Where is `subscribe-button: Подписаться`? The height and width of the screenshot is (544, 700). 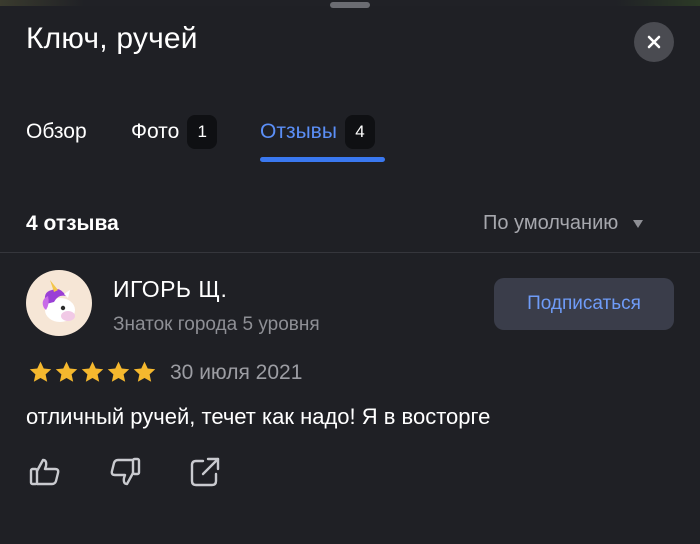
subscribe-button: Подписаться is located at coordinates (584, 304).